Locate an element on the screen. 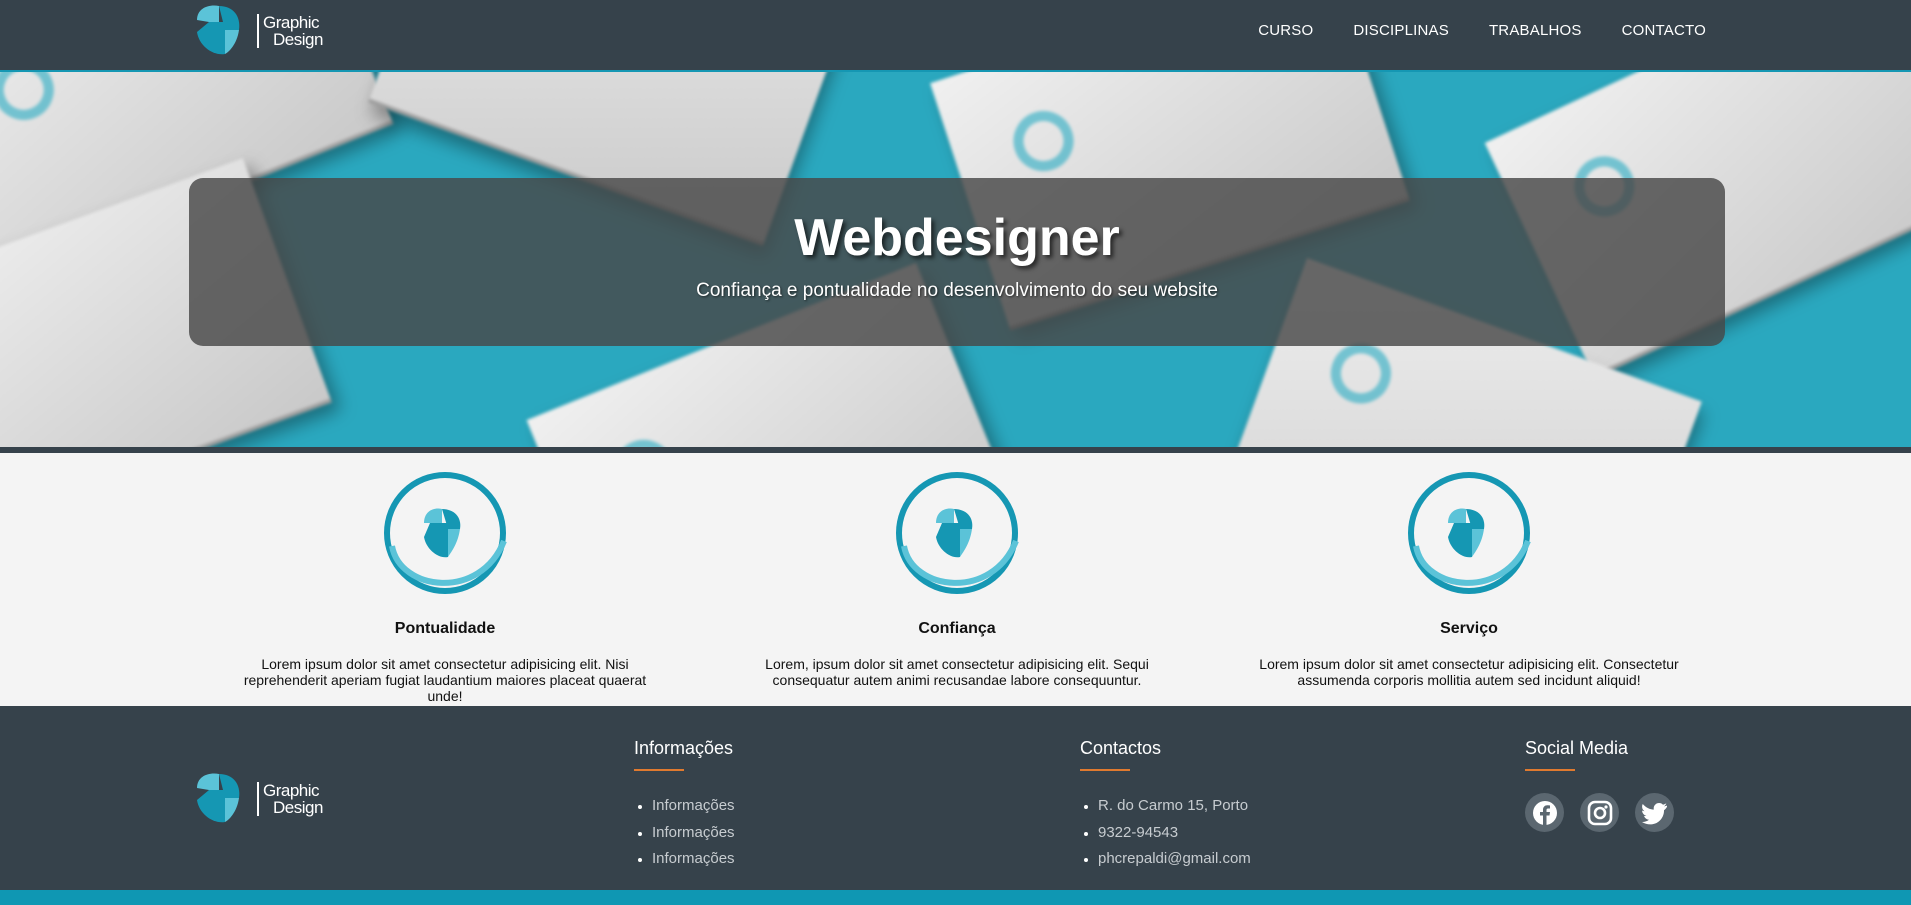 The height and width of the screenshot is (905, 1911). twitter-icon is located at coordinates (1654, 813).